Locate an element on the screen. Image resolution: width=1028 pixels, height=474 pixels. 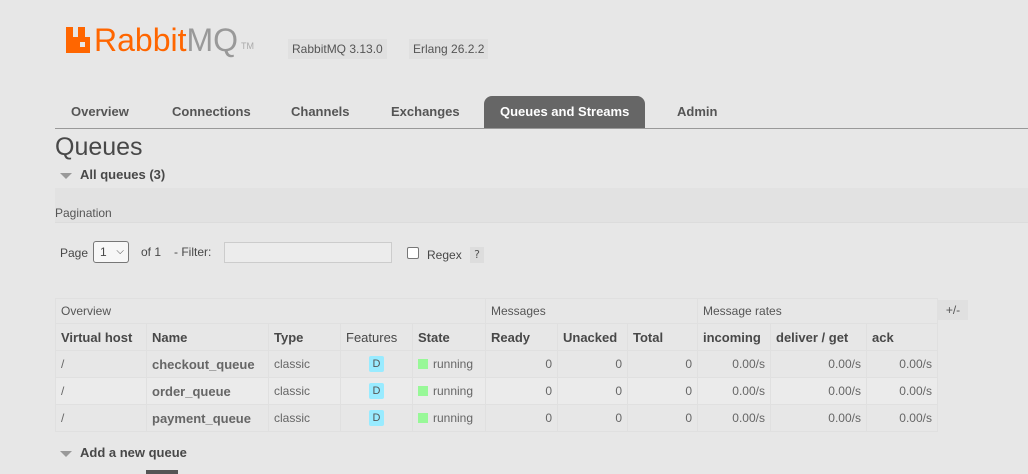
tab-queues-and-streams: Queues and Streams is located at coordinates (565, 112).